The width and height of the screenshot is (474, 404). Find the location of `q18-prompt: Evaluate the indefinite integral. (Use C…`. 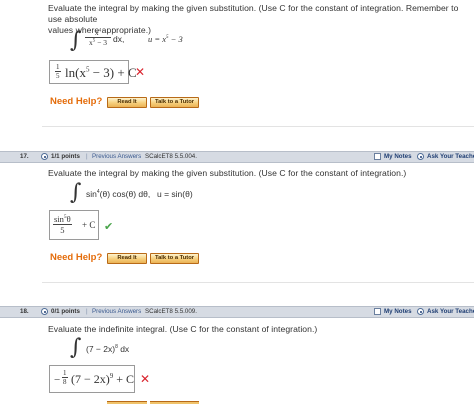

q18-prompt: Evaluate the indefinite integral. (Use C… is located at coordinates (183, 329).